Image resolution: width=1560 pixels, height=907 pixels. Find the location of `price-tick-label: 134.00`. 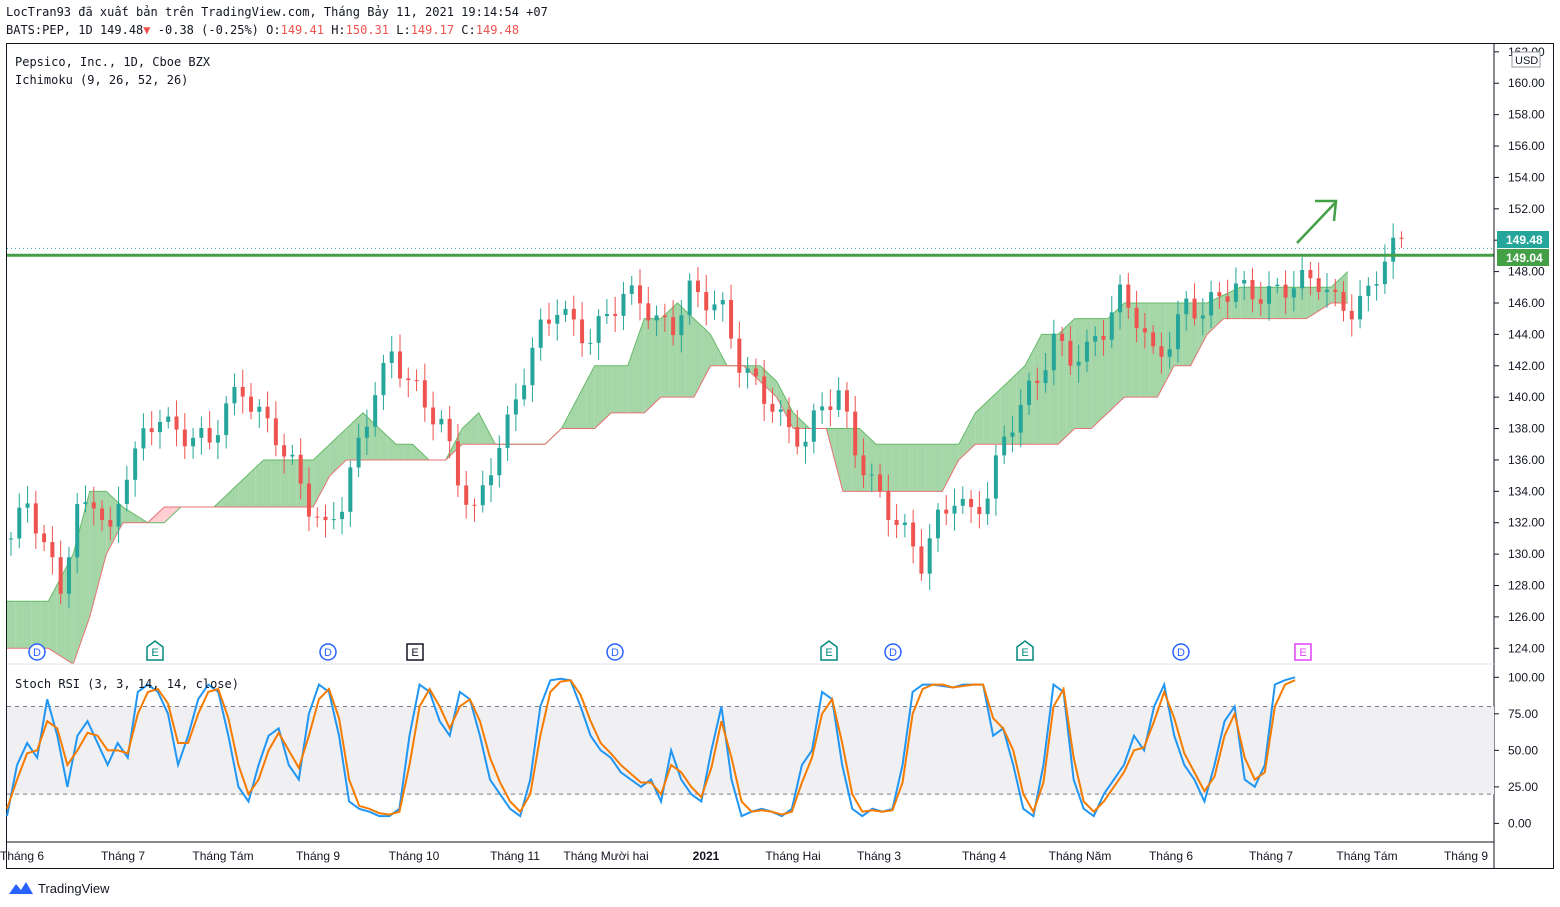

price-tick-label: 134.00 is located at coordinates (1526, 491).